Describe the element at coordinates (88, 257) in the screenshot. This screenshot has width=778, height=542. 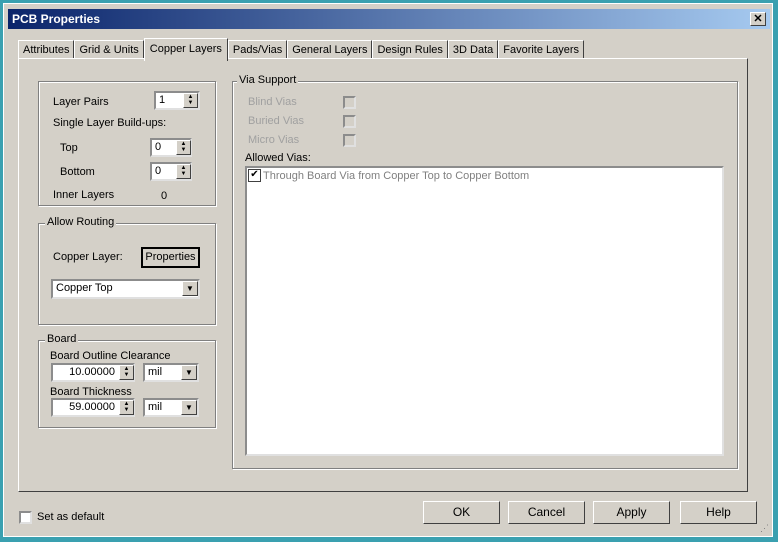
I see `copper-layer-label: Copper Layer:` at that location.